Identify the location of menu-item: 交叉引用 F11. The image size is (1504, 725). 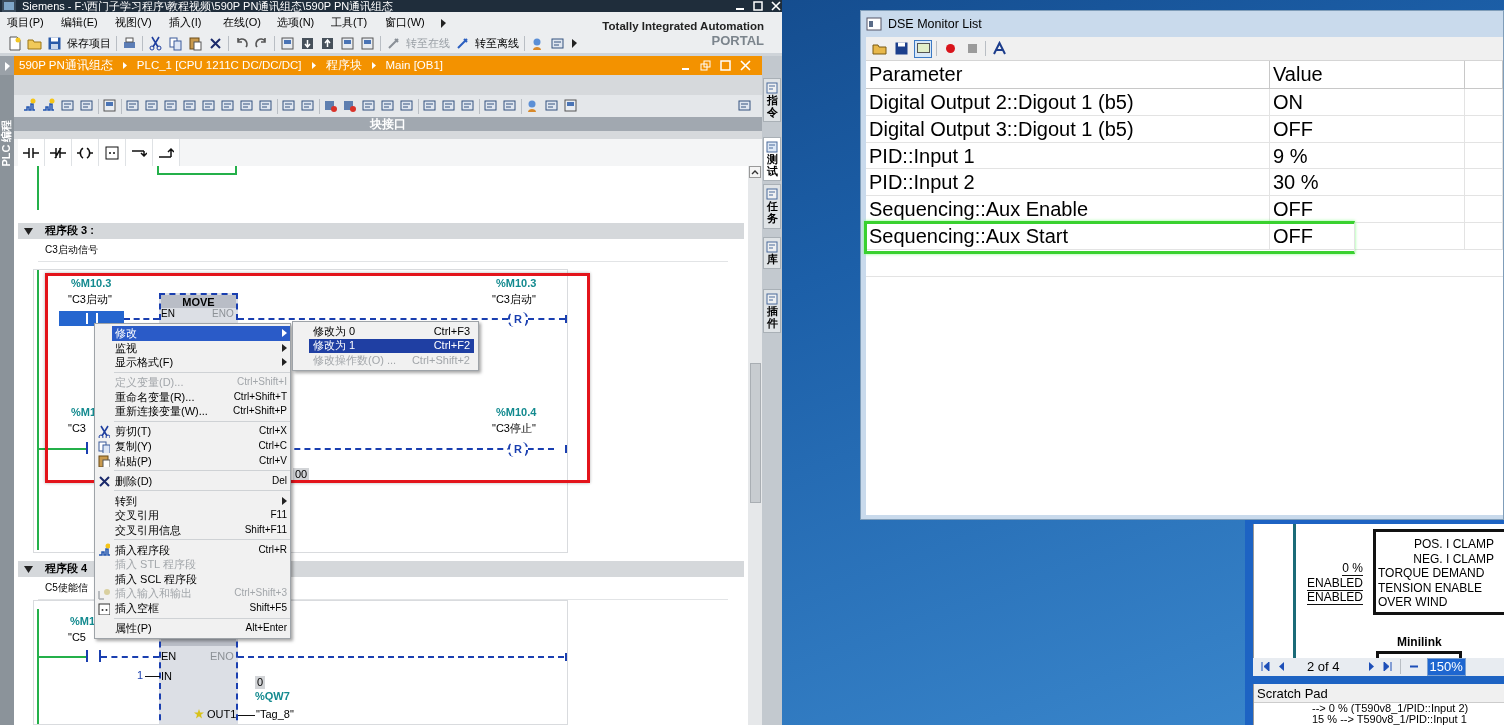
(201, 515).